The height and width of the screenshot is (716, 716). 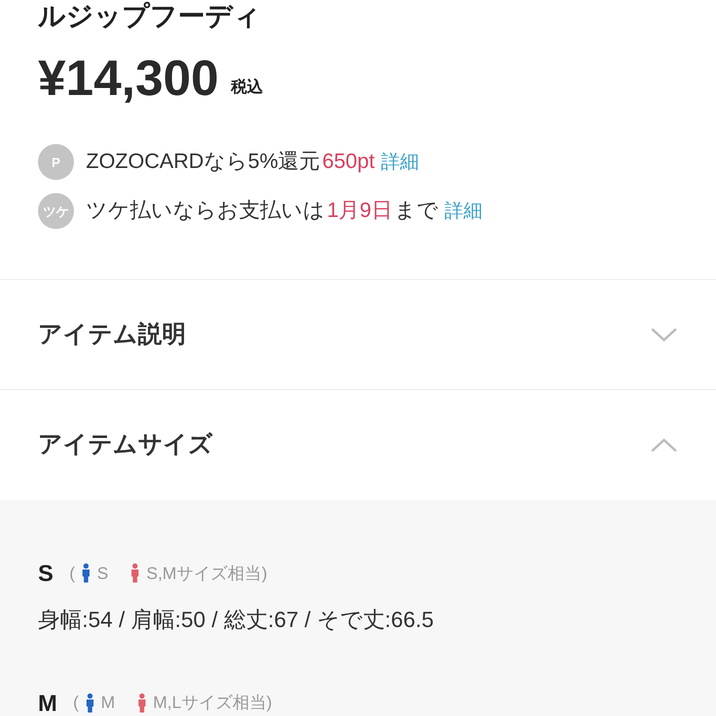 What do you see at coordinates (348, 162) in the screenshot?
I see `highlight-text: 650pt` at bounding box center [348, 162].